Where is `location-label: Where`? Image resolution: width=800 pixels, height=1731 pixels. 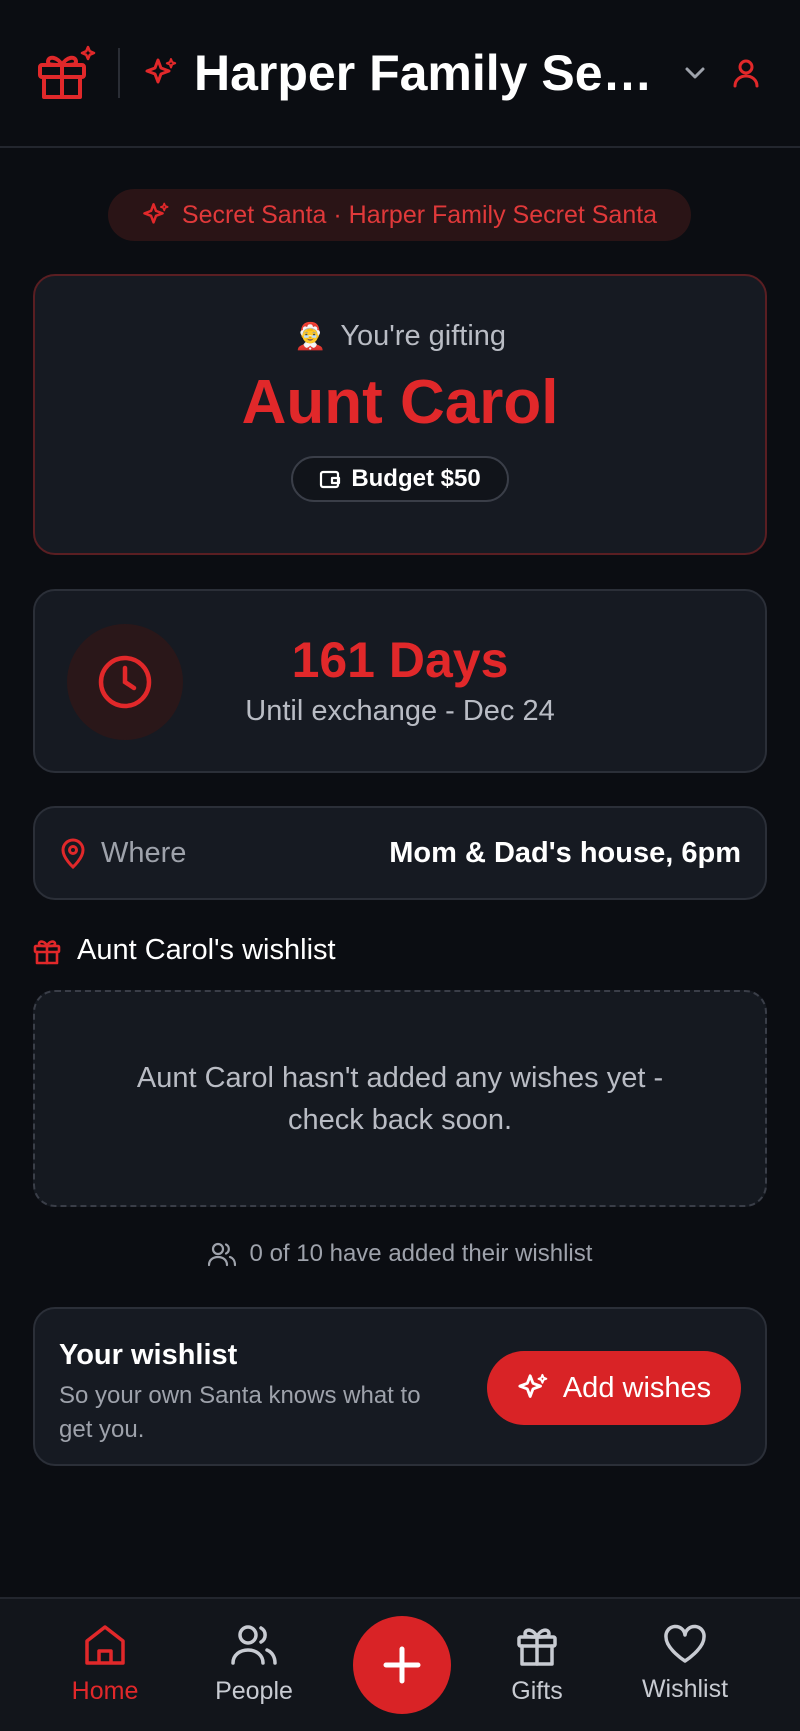 location-label: Where is located at coordinates (144, 852).